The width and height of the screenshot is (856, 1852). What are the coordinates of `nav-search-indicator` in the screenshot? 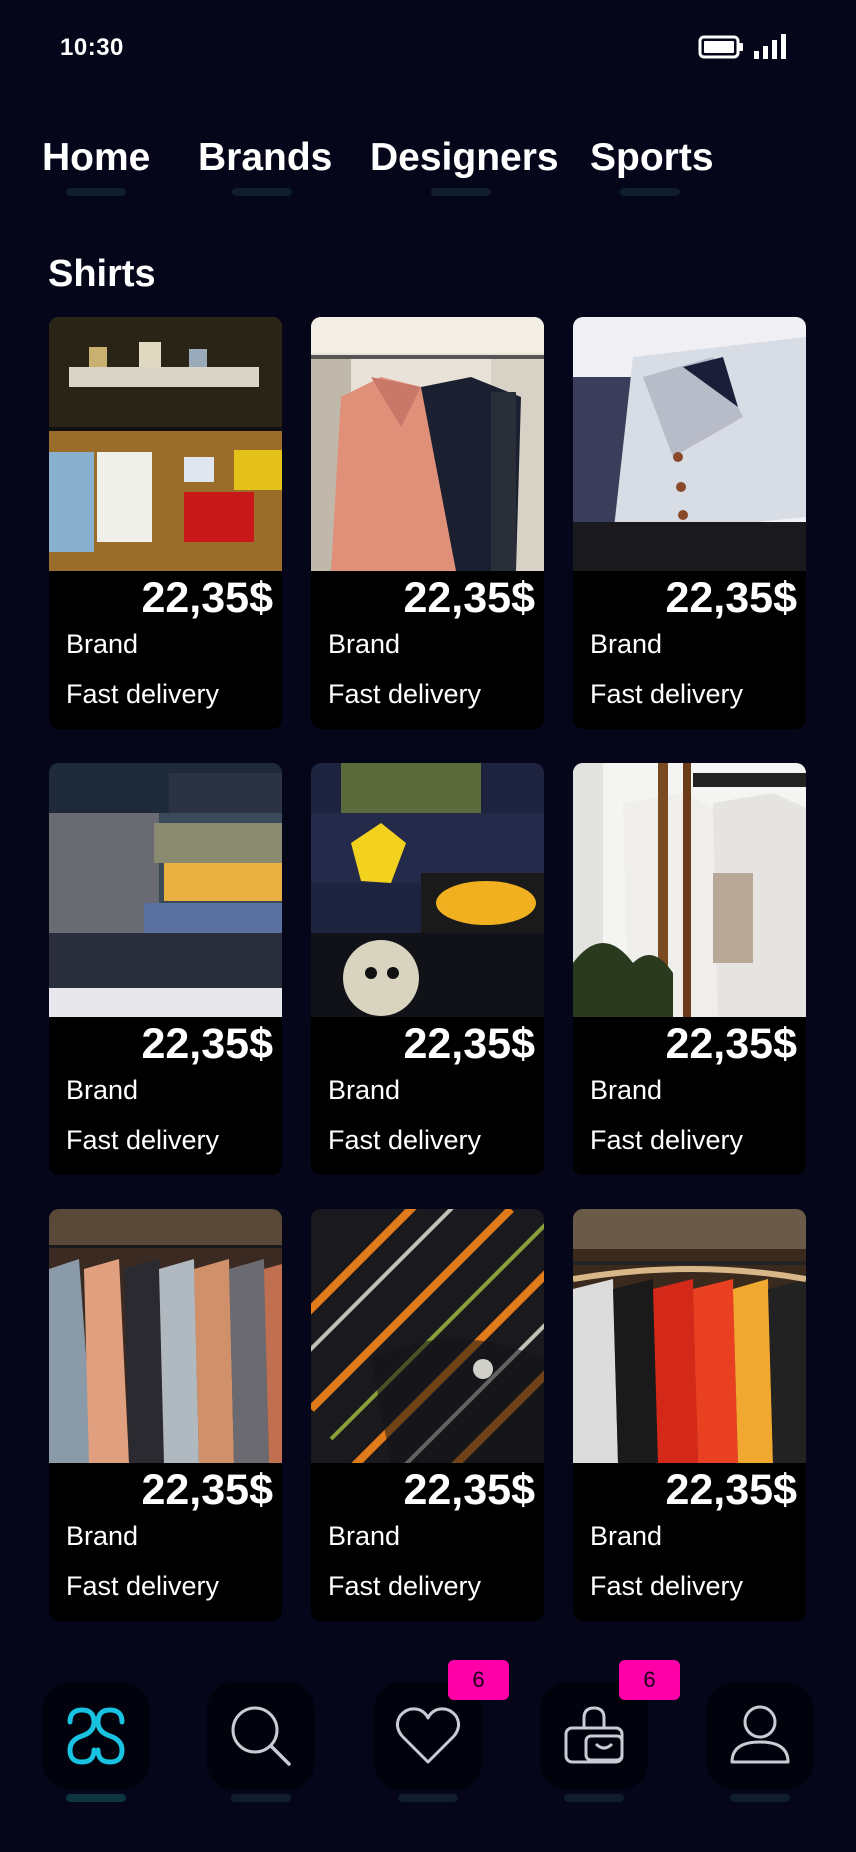 It's located at (261, 1798).